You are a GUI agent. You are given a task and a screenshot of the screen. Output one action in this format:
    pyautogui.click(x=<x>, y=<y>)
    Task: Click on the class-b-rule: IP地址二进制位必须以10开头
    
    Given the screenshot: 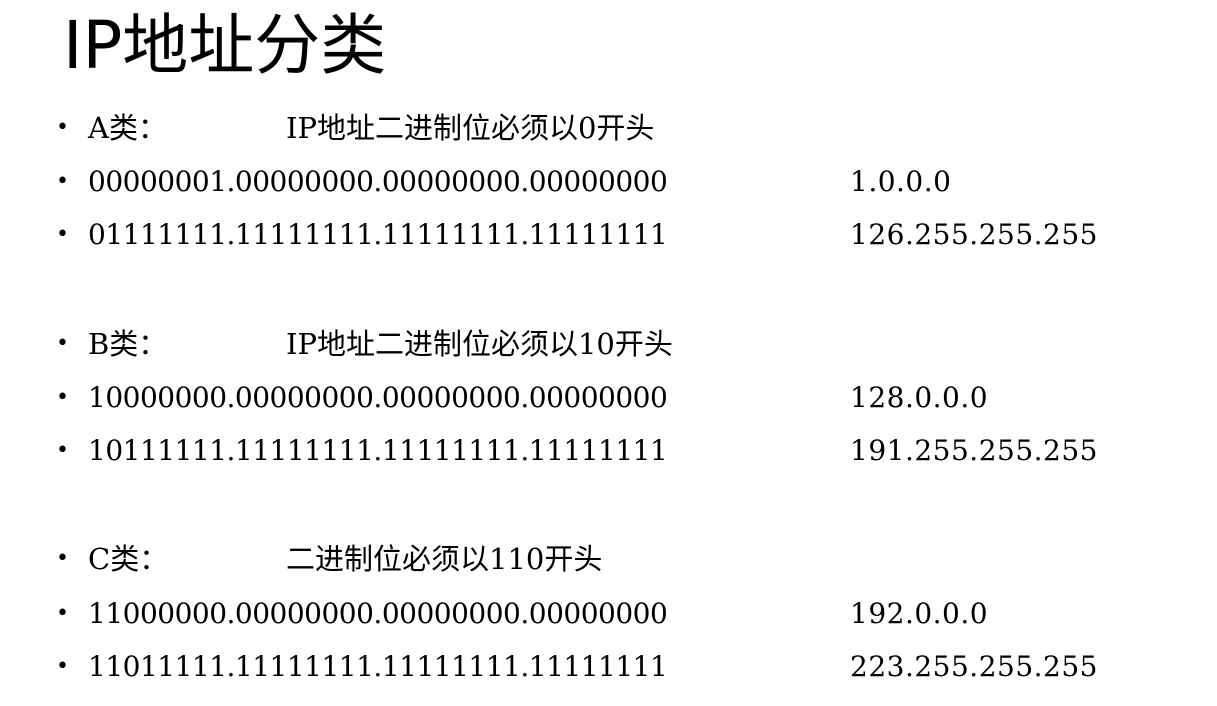 What is the action you would take?
    pyautogui.click(x=479, y=344)
    